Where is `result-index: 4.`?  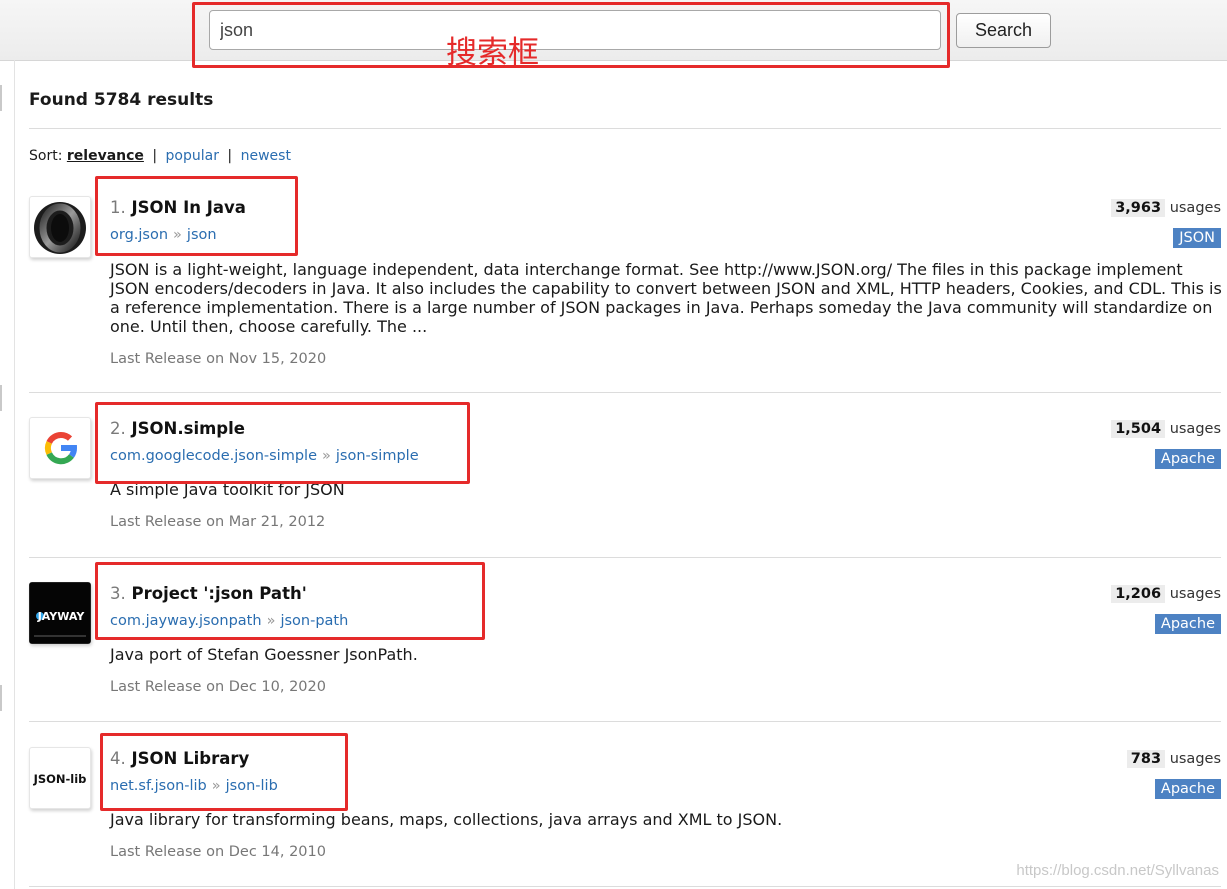 result-index: 4. is located at coordinates (118, 758).